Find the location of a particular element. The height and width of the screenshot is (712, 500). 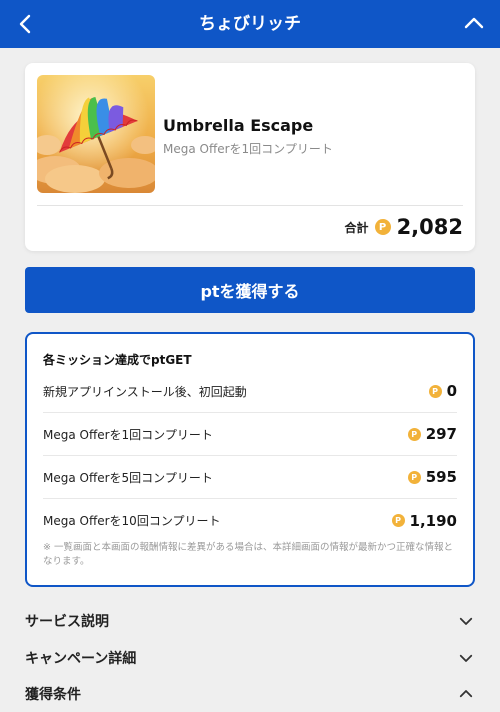

mission-label: Mega Offerを1回コンプリート is located at coordinates (128, 434).